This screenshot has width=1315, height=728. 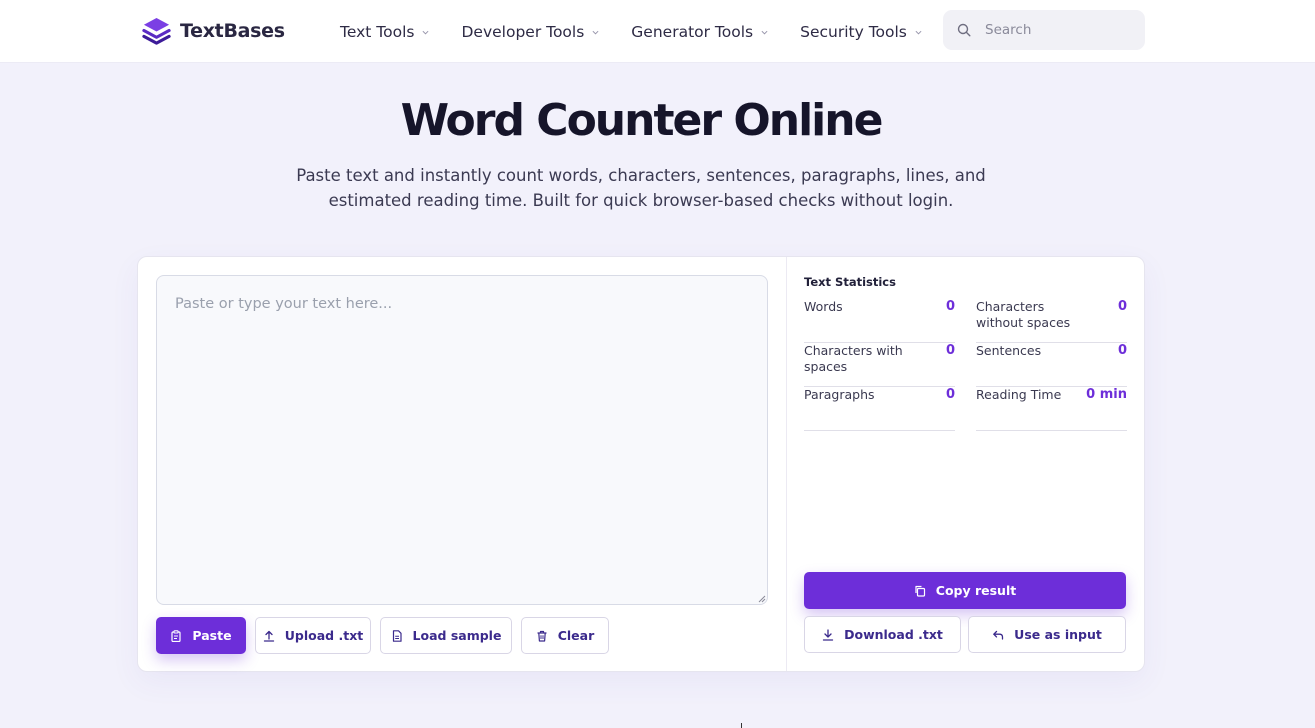 I want to click on stat-characters-with-spaces: Characters with spaces 0, so click(x=879, y=365).